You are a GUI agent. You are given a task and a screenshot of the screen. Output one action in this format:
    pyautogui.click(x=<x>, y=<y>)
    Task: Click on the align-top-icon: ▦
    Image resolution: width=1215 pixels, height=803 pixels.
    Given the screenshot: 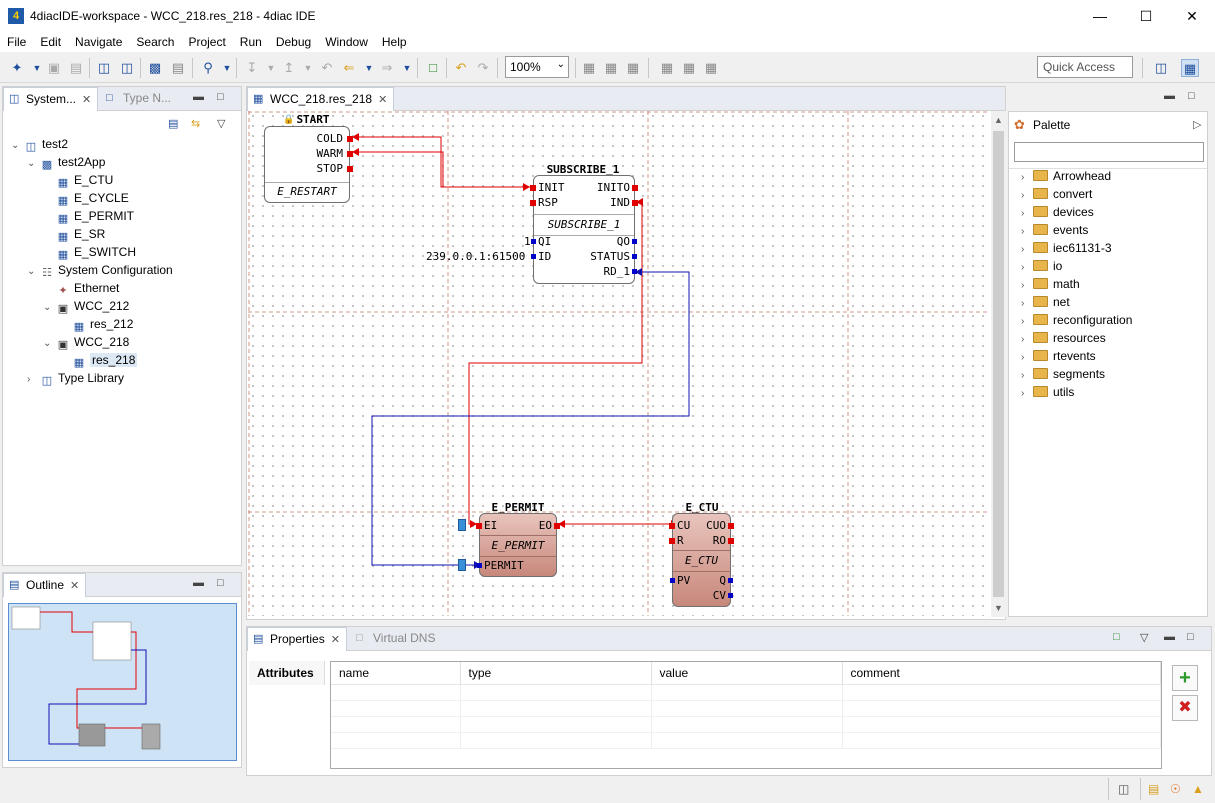 What is the action you would take?
    pyautogui.click(x=667, y=68)
    